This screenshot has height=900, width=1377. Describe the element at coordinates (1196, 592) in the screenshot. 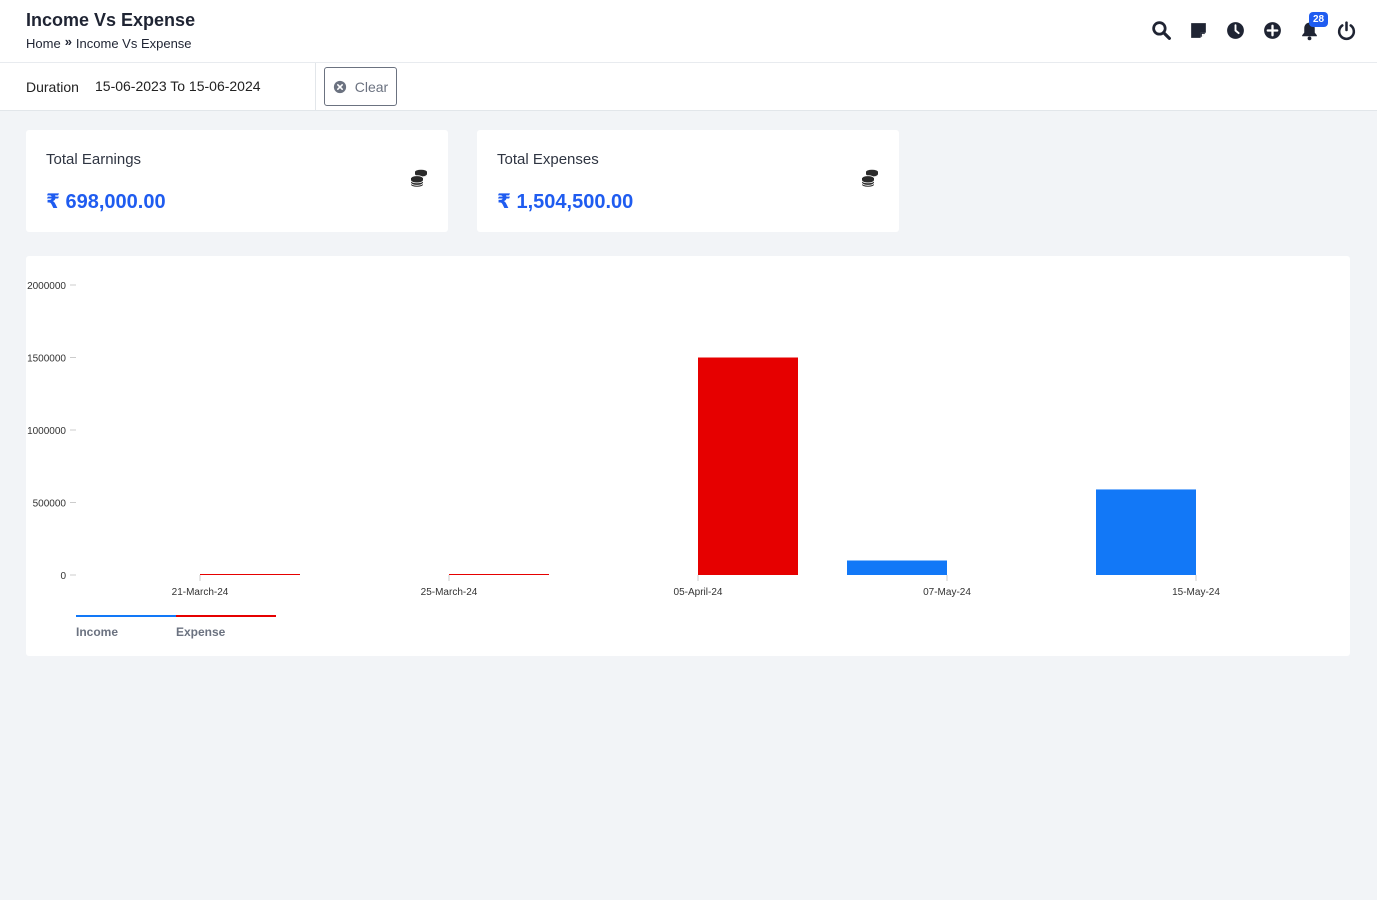

I see `x-axis-tick-label: 15-May-24` at that location.